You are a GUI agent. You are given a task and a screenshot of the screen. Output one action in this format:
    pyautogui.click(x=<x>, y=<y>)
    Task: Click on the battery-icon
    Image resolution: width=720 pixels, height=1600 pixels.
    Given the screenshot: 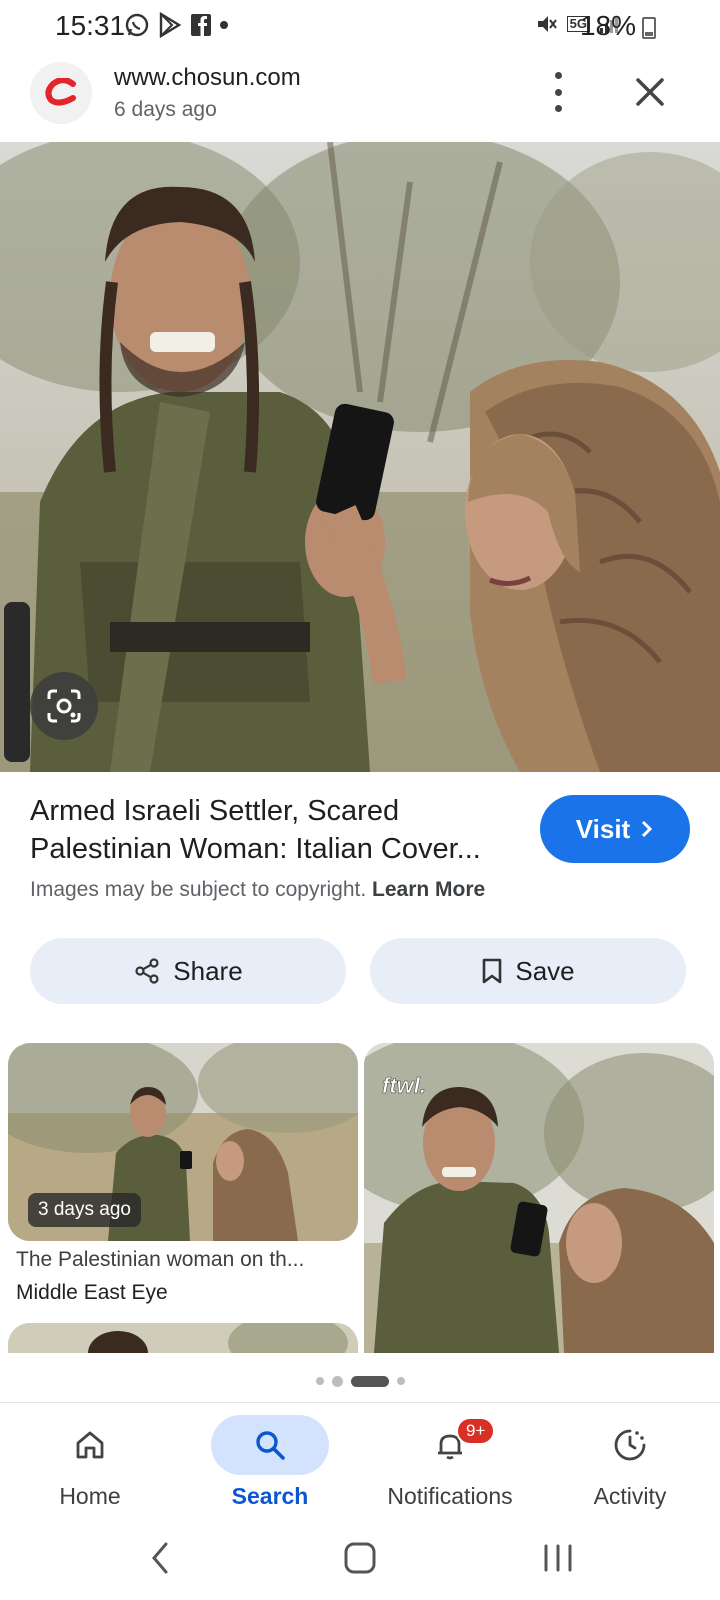 What is the action you would take?
    pyautogui.click(x=649, y=28)
    